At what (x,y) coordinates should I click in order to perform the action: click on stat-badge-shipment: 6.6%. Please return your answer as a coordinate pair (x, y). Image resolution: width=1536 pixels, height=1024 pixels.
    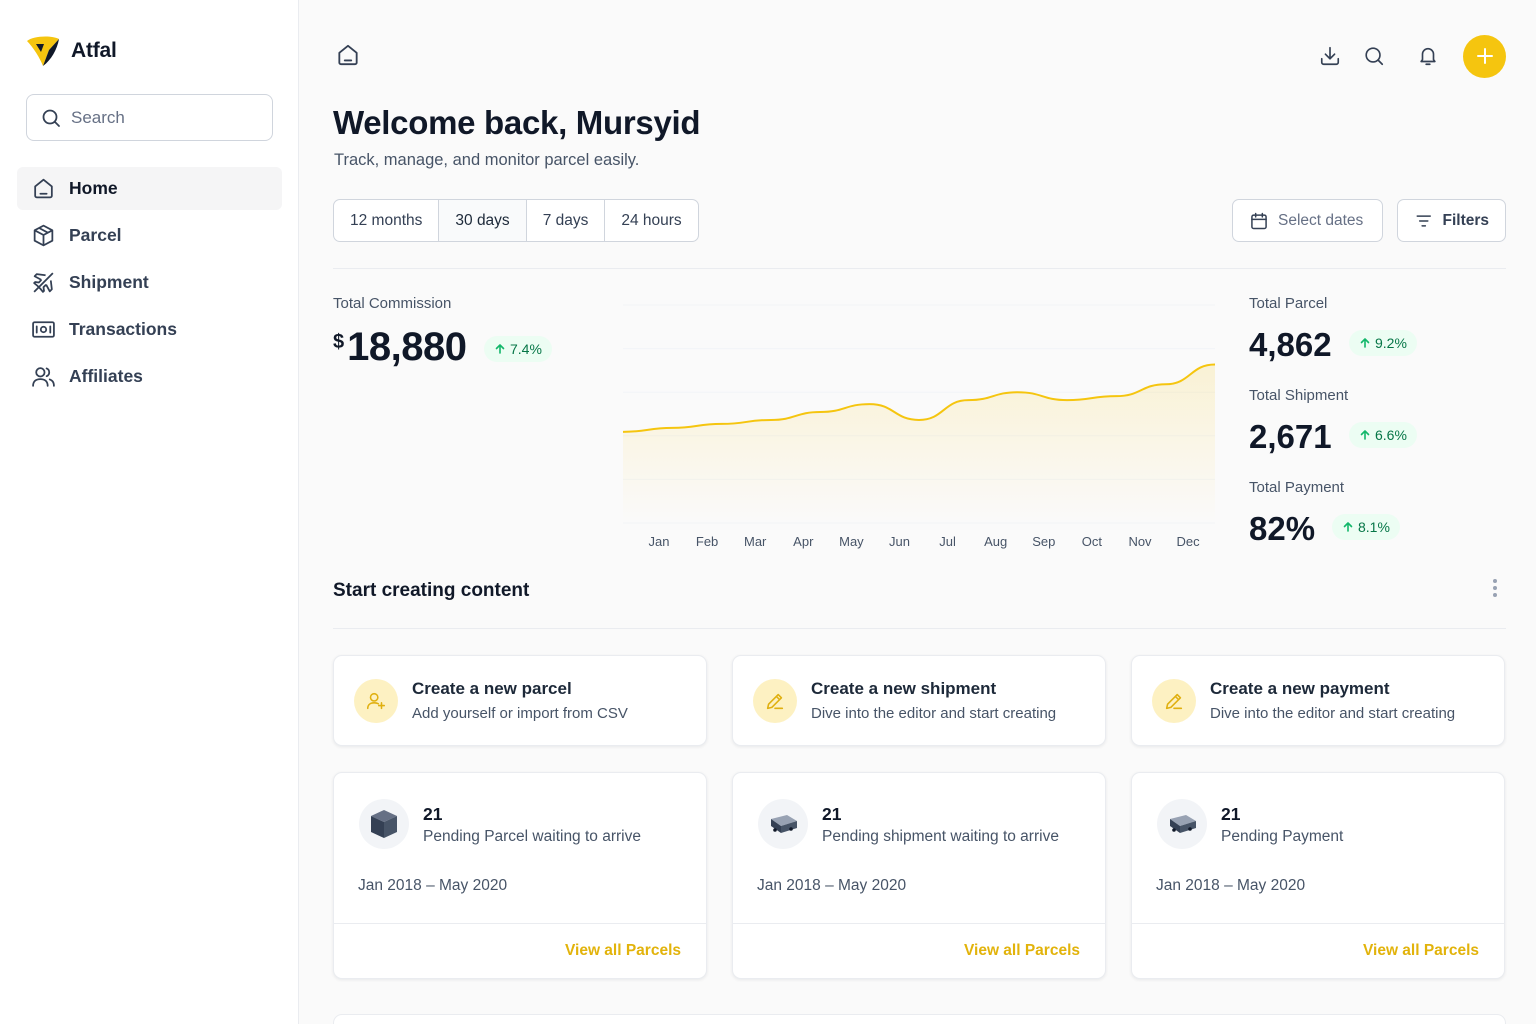
    Looking at the image, I should click on (1383, 435).